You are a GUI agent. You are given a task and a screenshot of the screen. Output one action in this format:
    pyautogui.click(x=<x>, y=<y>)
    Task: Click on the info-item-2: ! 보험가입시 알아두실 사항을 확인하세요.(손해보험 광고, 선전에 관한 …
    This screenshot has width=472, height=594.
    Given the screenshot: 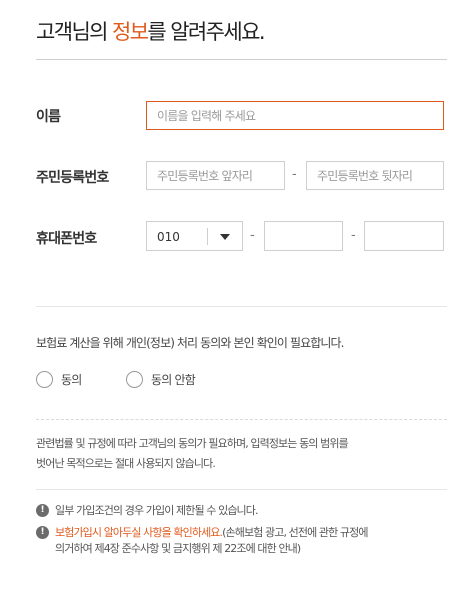 What is the action you would take?
    pyautogui.click(x=202, y=541)
    